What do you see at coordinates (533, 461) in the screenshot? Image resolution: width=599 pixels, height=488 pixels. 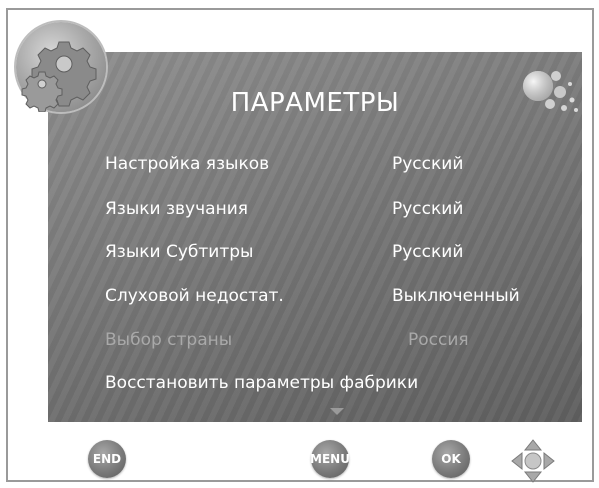 I see `dpad-icon` at bounding box center [533, 461].